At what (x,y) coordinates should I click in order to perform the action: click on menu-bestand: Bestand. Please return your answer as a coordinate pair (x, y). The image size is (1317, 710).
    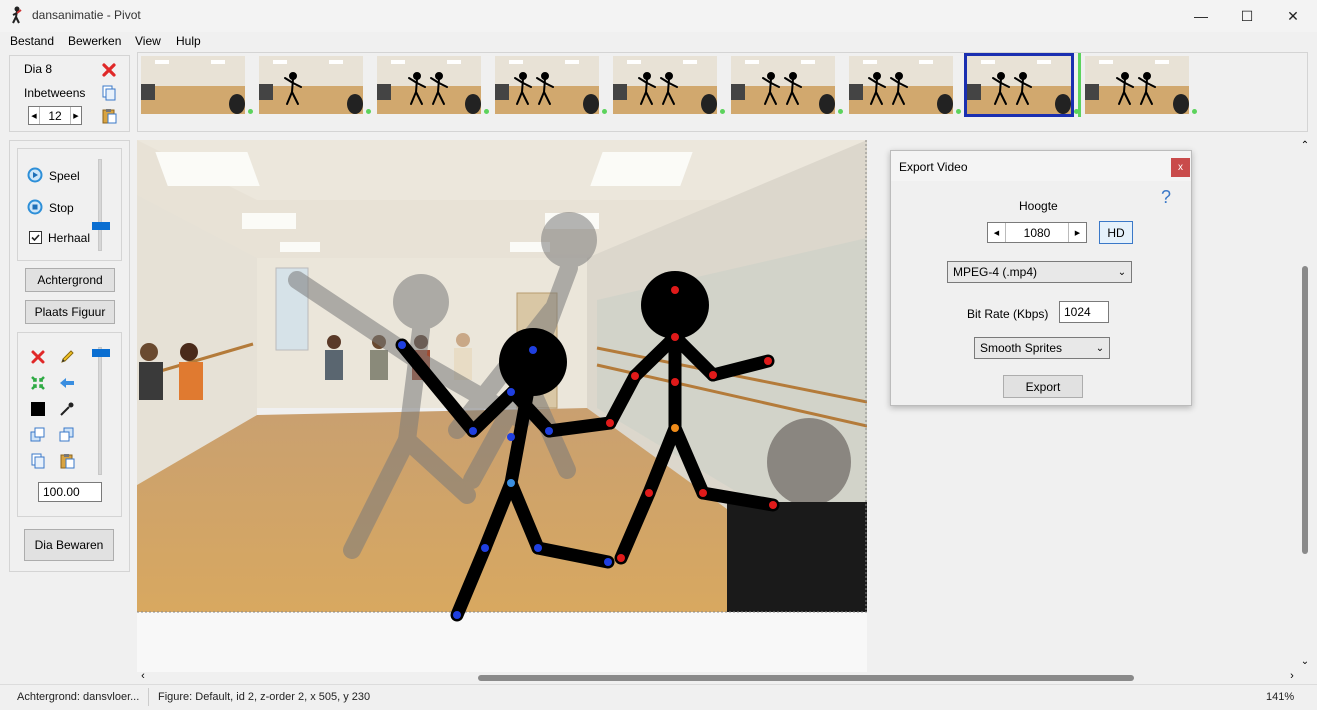
    Looking at the image, I should click on (32, 41).